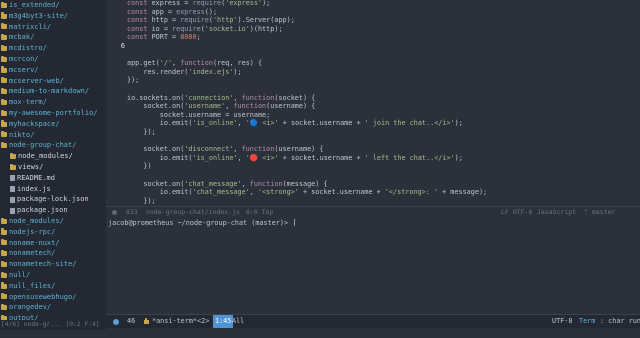  I want to click on lock-icon, so click(146, 320).